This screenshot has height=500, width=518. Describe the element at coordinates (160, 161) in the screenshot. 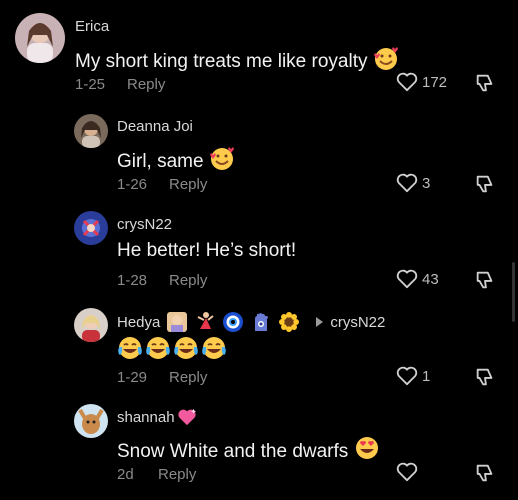

I see `comment-text-content: Girl, same` at that location.